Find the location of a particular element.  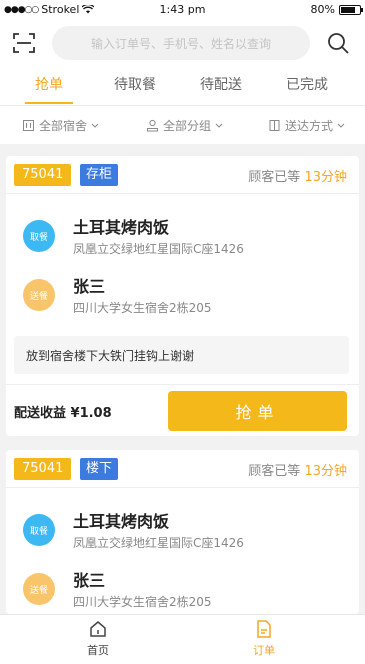

scan-icon is located at coordinates (24, 43).